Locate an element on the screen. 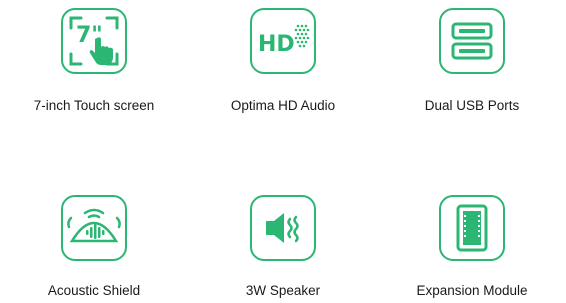 The height and width of the screenshot is (303, 566). hd-audio-icon: HD is located at coordinates (283, 41).